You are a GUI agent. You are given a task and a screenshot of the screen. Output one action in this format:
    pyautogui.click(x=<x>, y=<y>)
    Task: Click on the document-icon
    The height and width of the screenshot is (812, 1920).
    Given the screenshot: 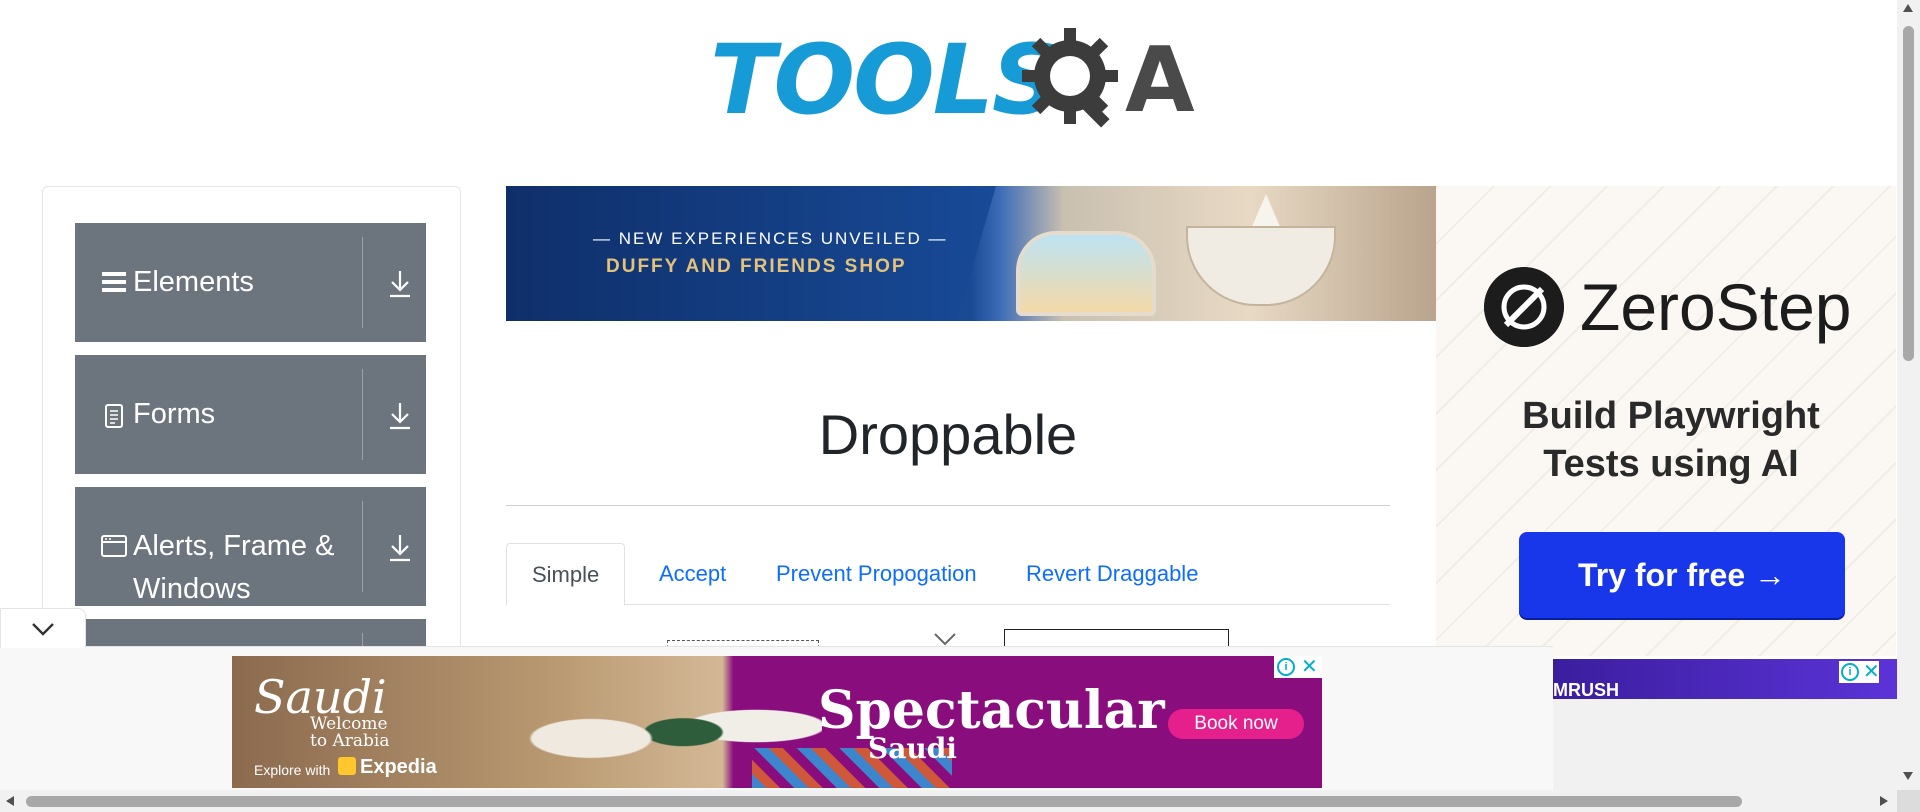 What is the action you would take?
    pyautogui.click(x=114, y=416)
    